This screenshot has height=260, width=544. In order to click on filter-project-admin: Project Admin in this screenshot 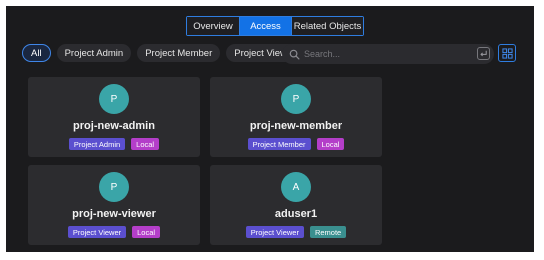, I will do `click(94, 53)`.